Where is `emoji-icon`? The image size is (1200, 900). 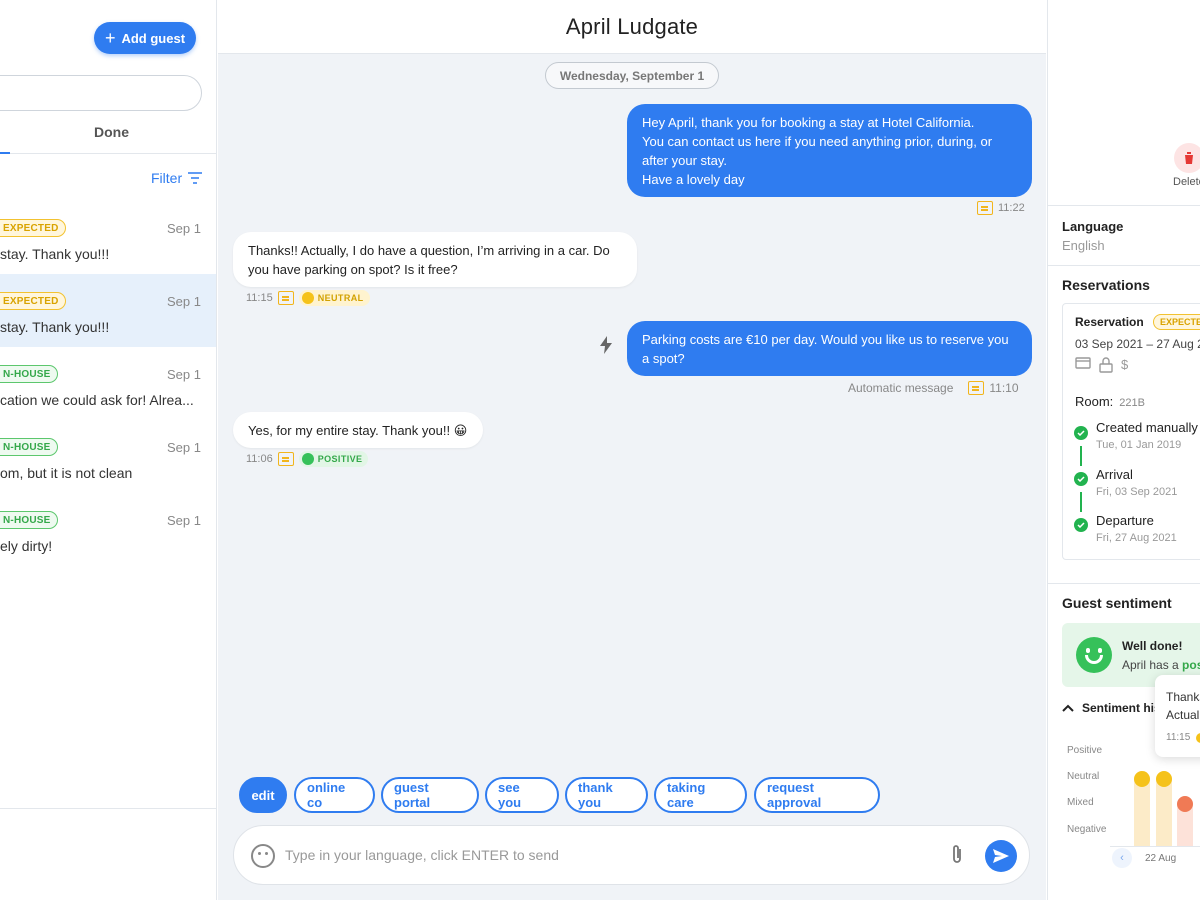
emoji-icon is located at coordinates (263, 856).